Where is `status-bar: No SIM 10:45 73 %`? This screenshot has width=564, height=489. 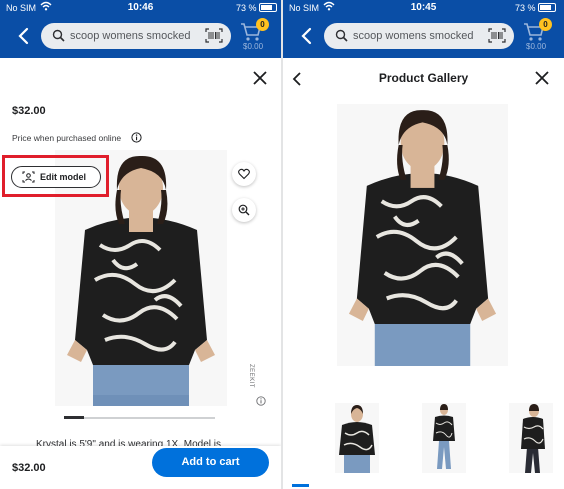
status-bar: No SIM 10:45 73 % is located at coordinates (423, 8).